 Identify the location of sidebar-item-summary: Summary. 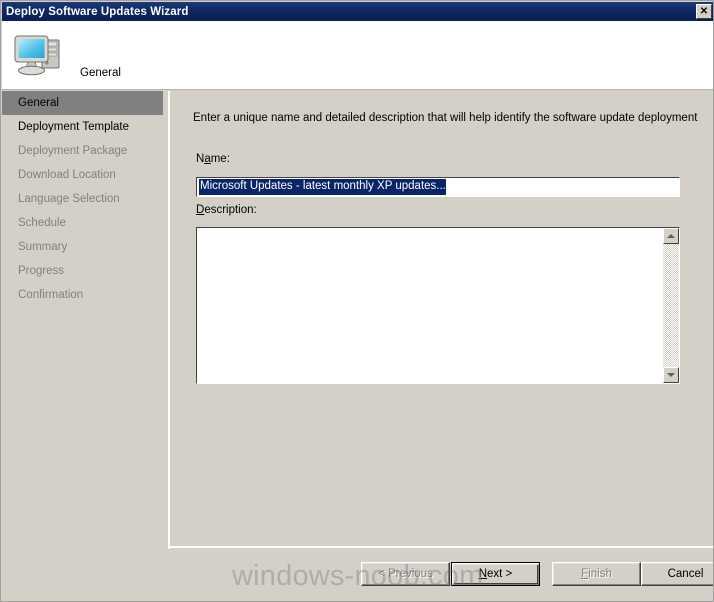
(85, 247).